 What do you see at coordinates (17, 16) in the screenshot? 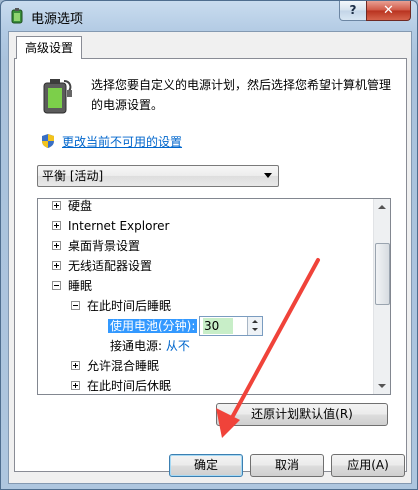
I see `battery-icon` at bounding box center [17, 16].